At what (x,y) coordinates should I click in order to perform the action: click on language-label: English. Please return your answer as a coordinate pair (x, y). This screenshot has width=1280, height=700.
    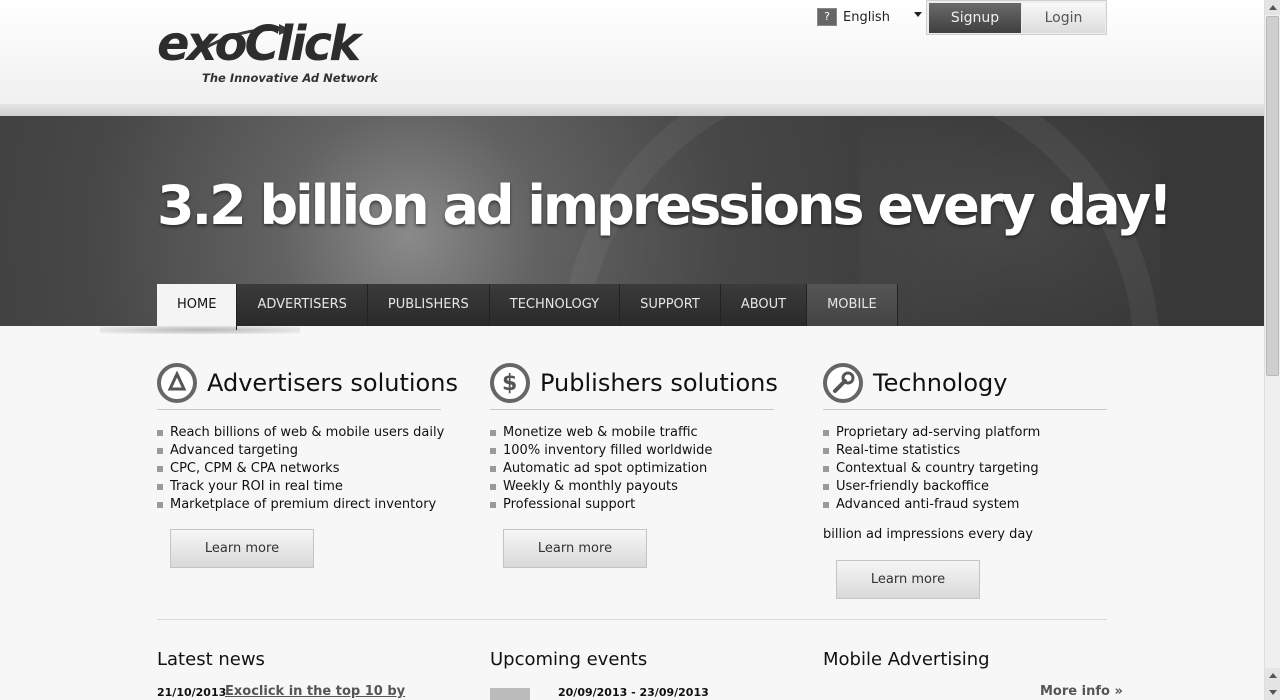
    Looking at the image, I should click on (866, 17).